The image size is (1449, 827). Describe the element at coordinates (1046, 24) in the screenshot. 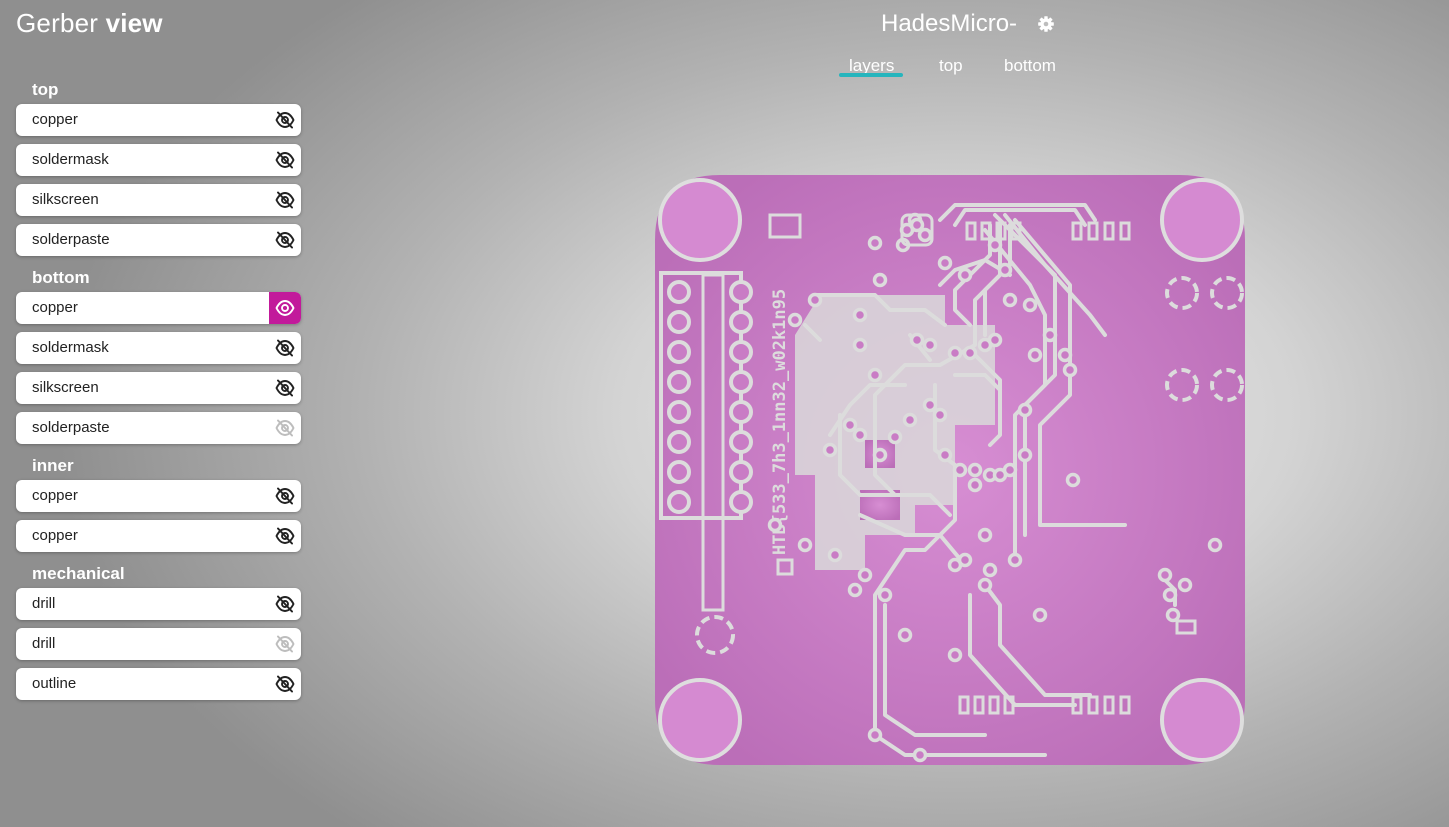

I see `settings-button` at that location.